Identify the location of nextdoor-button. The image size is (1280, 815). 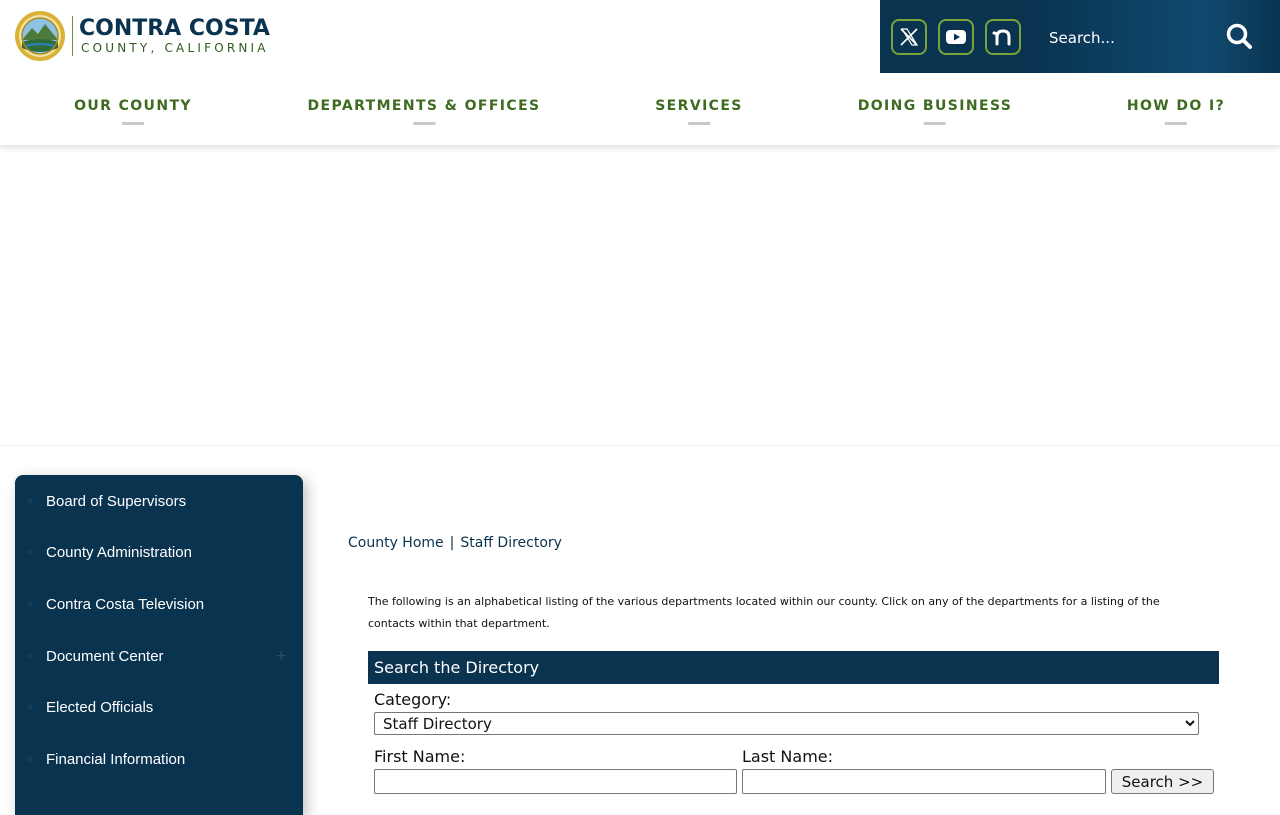
(1003, 36).